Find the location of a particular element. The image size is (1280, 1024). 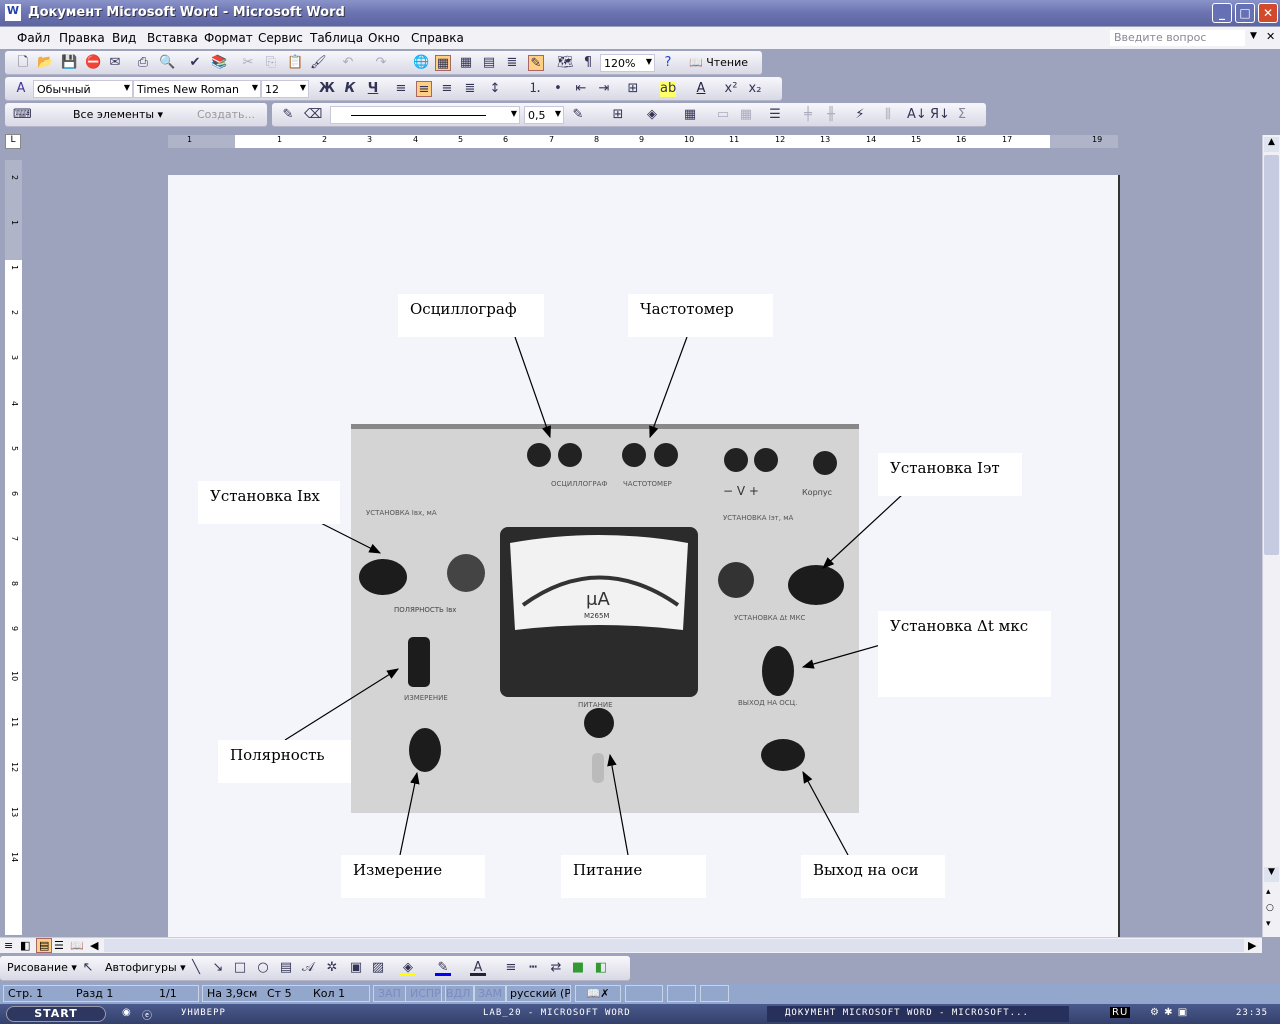

font-color-icon: A is located at coordinates (701, 89).